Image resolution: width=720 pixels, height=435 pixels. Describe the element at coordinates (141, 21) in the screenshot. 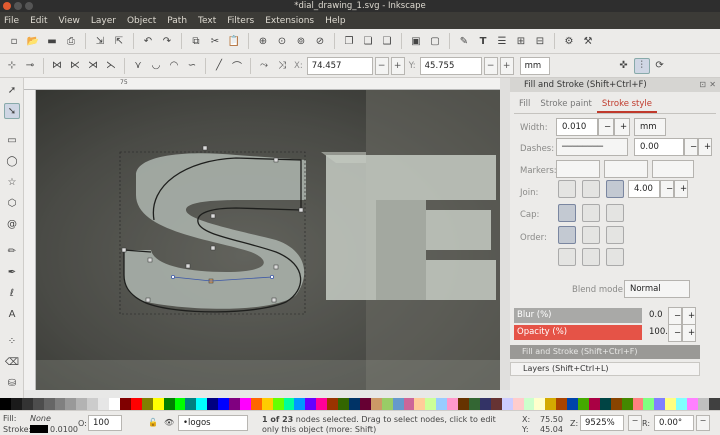

I see `menu-object: Object` at that location.